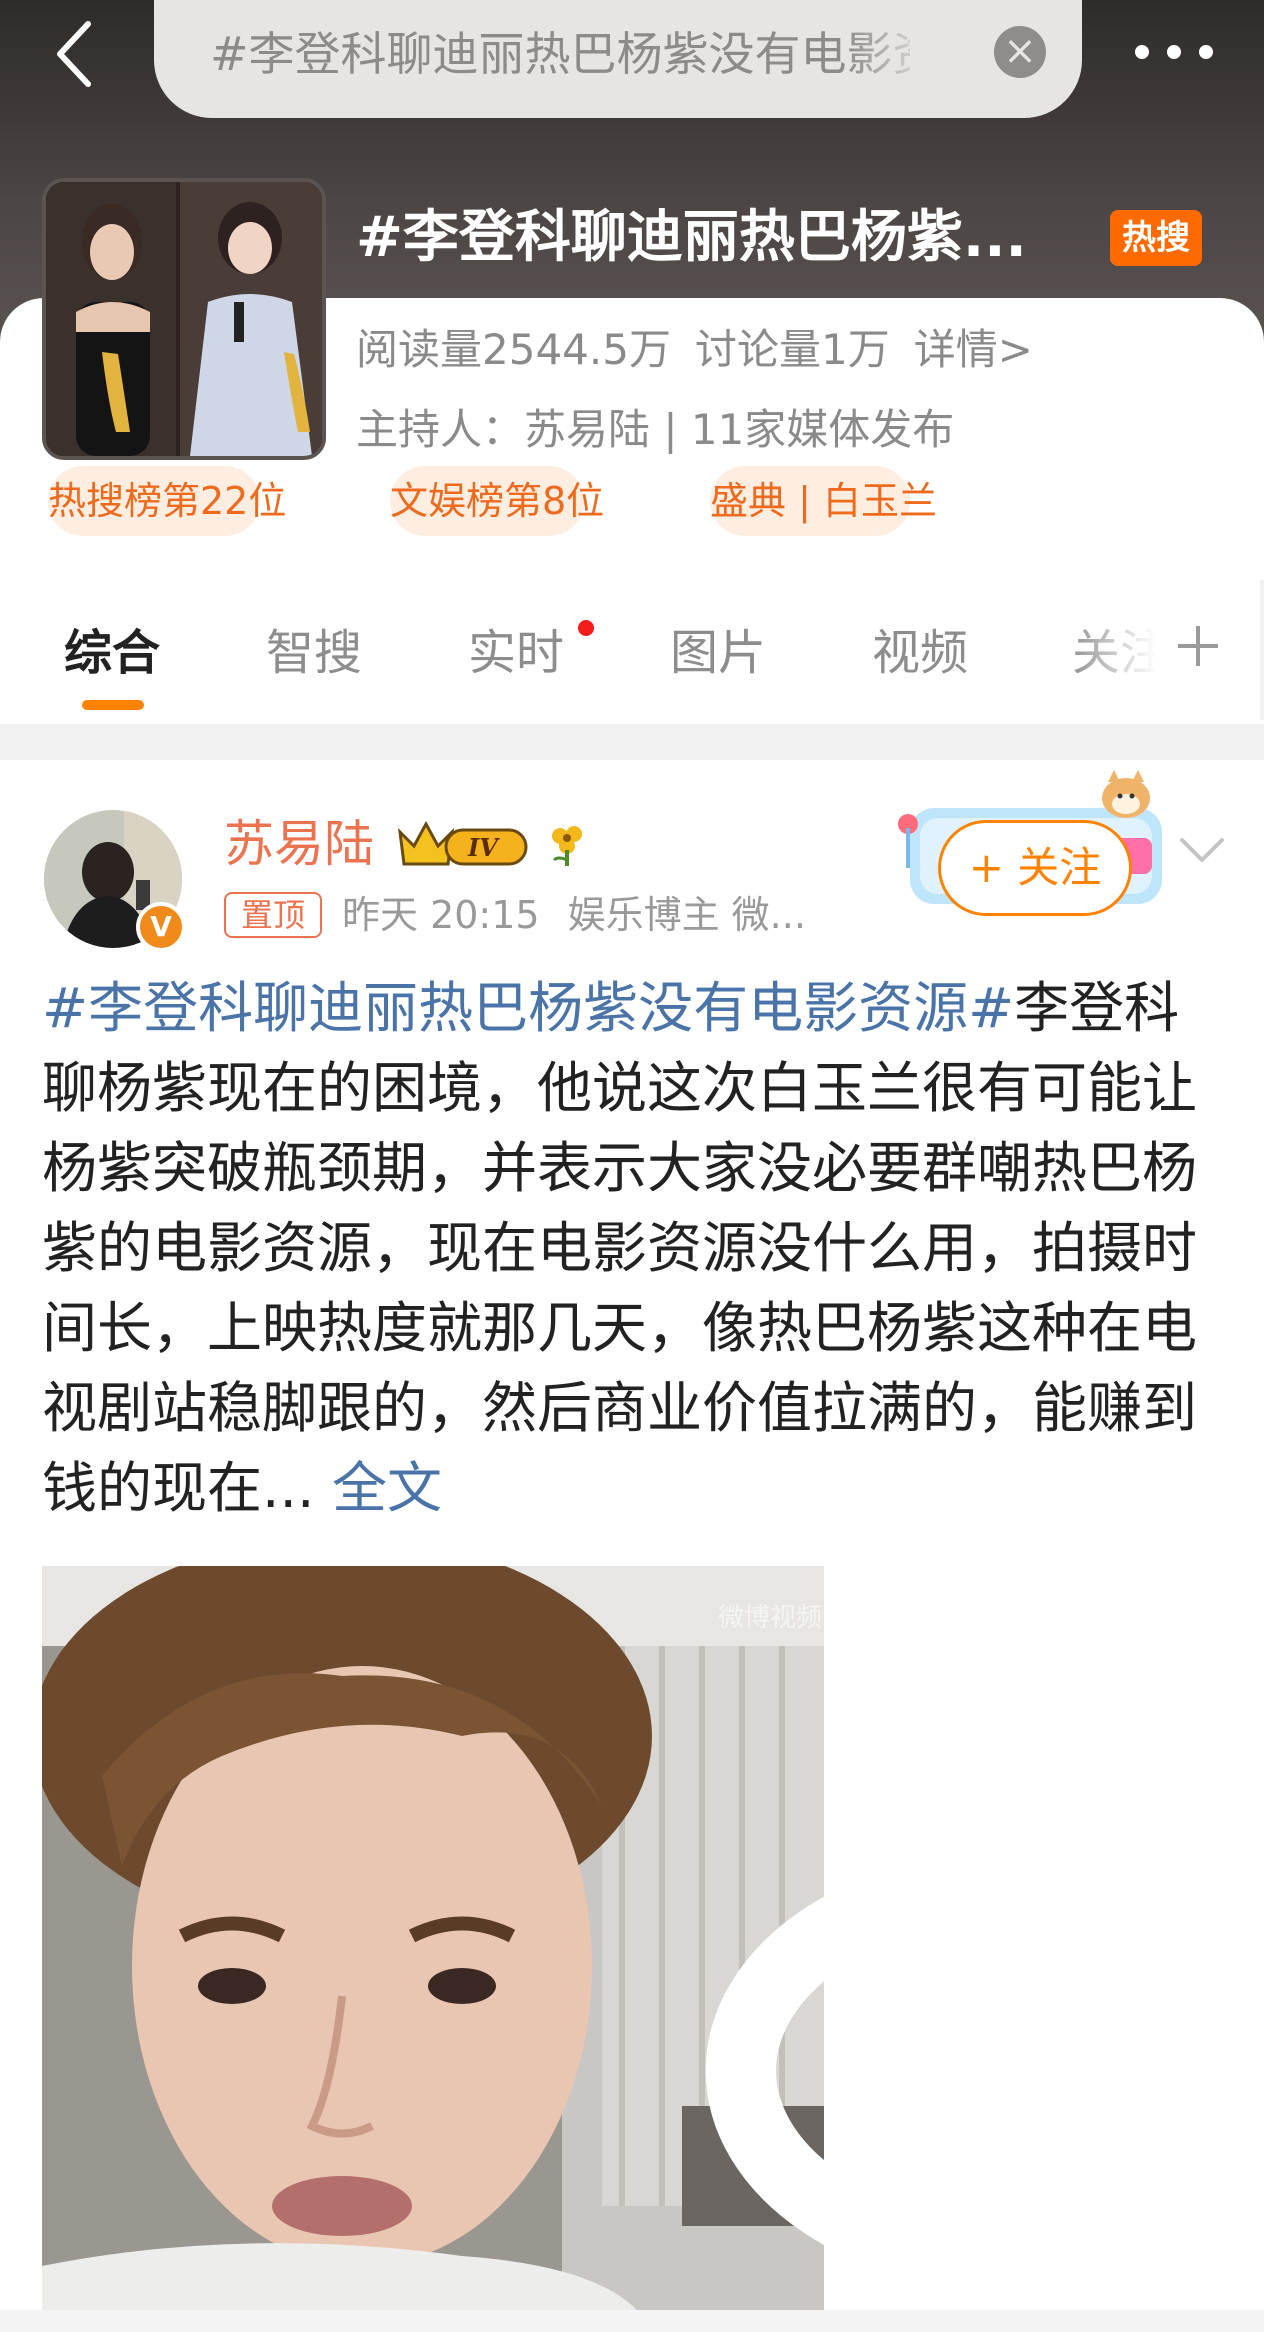 The height and width of the screenshot is (2332, 1264). Describe the element at coordinates (770, 1618) in the screenshot. I see `watermark-text: 微博视频` at that location.